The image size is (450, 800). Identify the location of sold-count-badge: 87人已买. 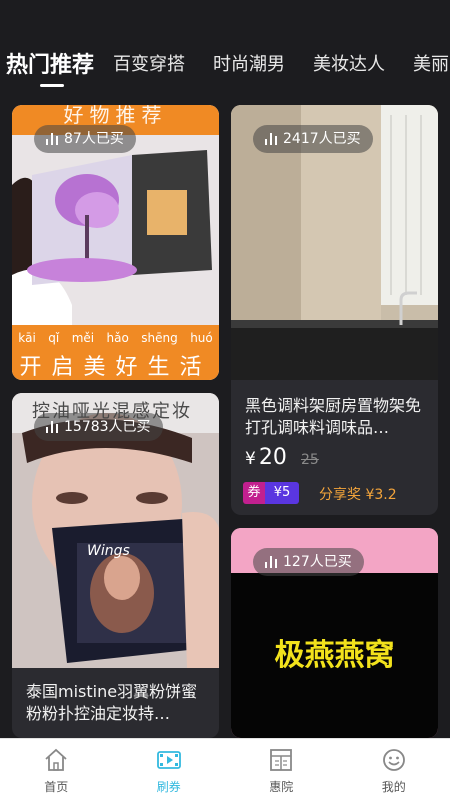
(85, 139).